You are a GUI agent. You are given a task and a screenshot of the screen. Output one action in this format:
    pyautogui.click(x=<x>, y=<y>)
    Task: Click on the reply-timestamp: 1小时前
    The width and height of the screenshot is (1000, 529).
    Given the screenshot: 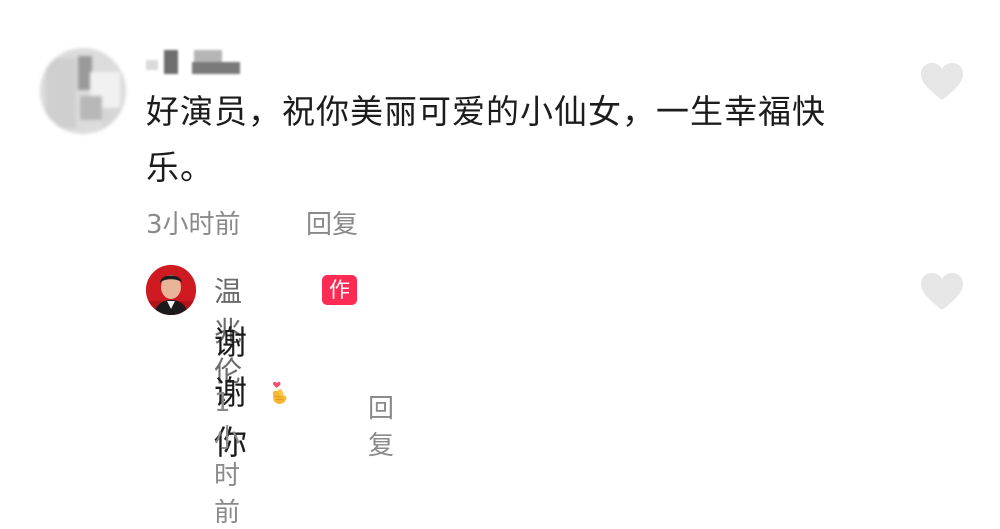 What is the action you would take?
    pyautogui.click(x=227, y=458)
    